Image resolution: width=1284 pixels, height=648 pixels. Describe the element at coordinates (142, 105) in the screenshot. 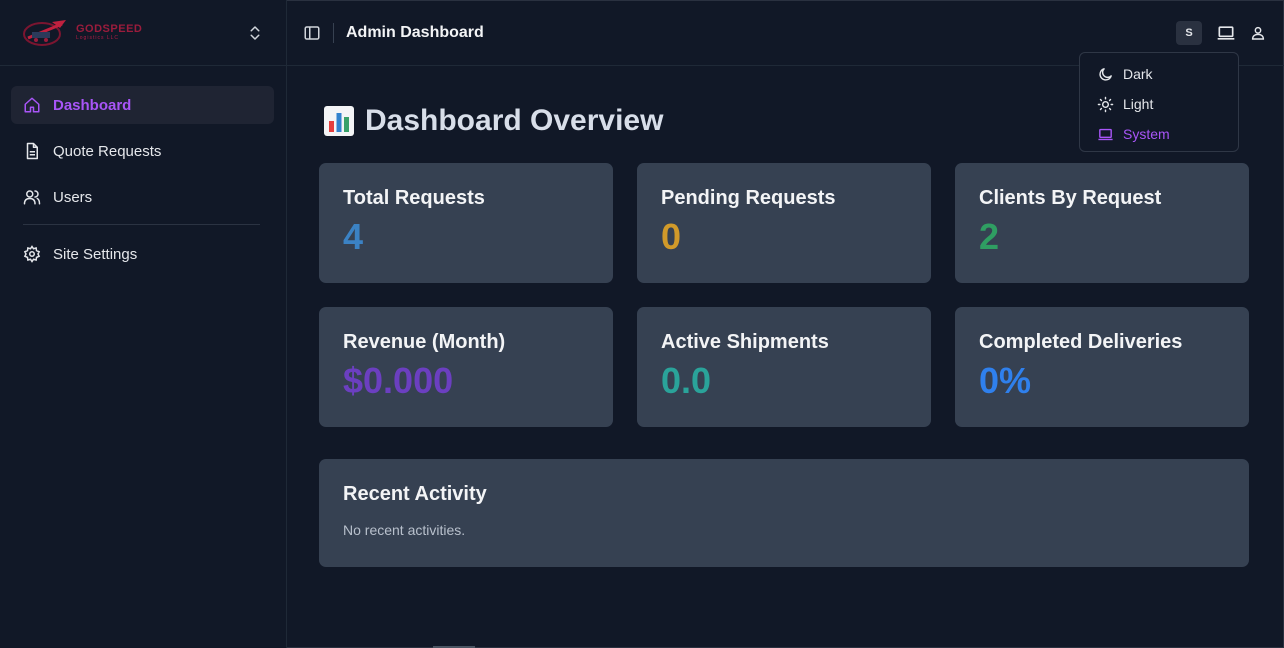

I see `sidebar-item-dashboard: Dashboard` at that location.